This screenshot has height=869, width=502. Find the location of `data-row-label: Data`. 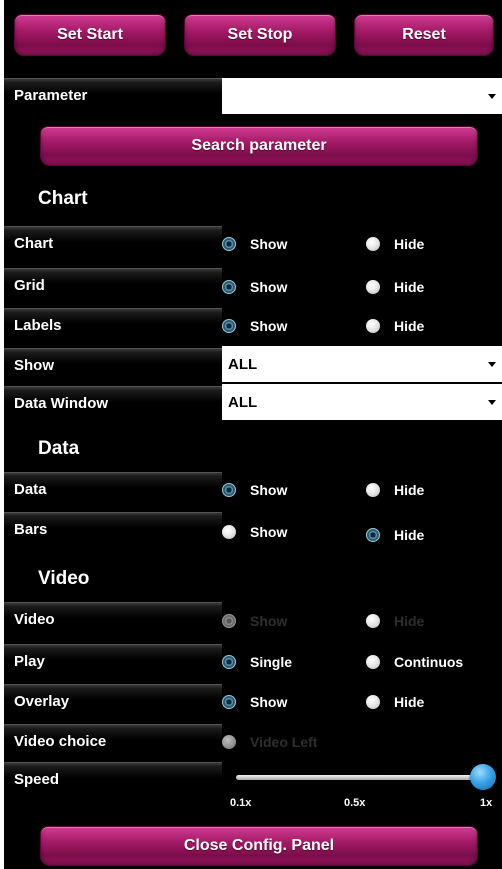

data-row-label: Data is located at coordinates (113, 489).